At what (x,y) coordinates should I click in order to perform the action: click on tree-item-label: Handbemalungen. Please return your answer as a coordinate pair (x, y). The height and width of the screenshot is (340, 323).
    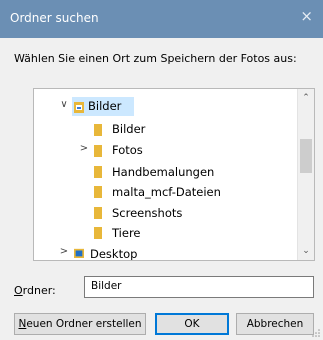
    Looking at the image, I should click on (163, 172).